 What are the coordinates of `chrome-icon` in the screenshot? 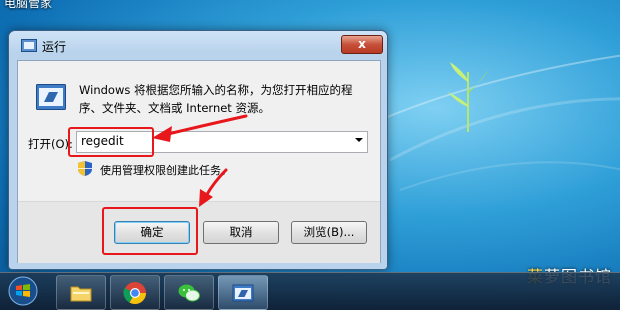 It's located at (134, 293).